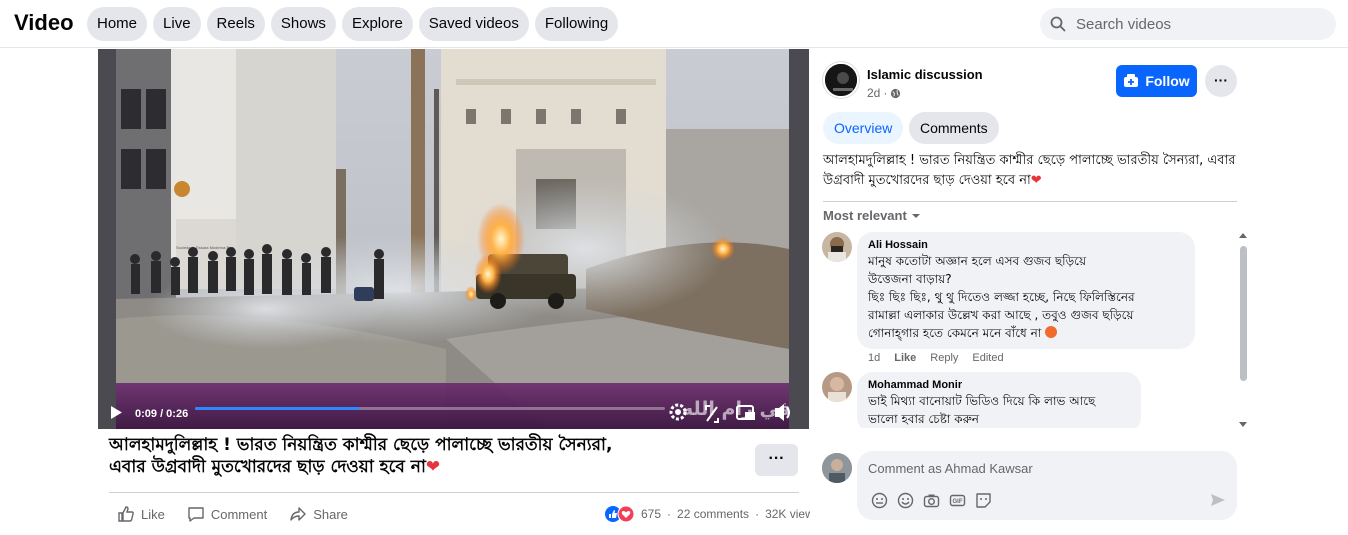 The image size is (1348, 535). Describe the element at coordinates (153, 514) in the screenshot. I see `like-label: Like` at that location.